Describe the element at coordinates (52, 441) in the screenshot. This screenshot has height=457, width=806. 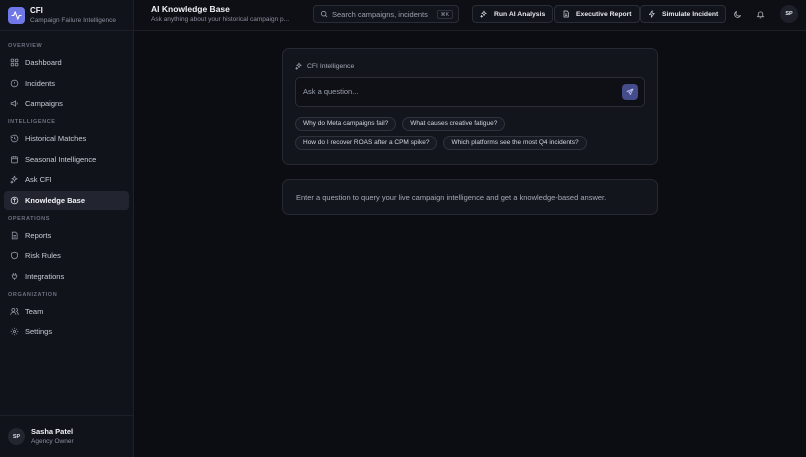
I see `user-role: Agency Owner` at that location.